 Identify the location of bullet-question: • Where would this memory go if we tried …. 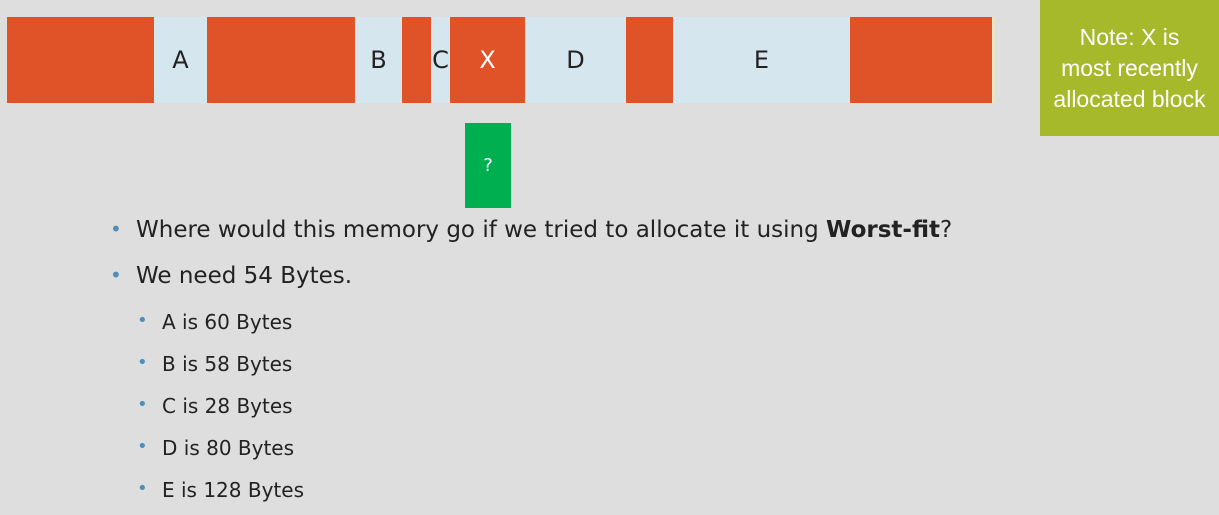
(531, 230).